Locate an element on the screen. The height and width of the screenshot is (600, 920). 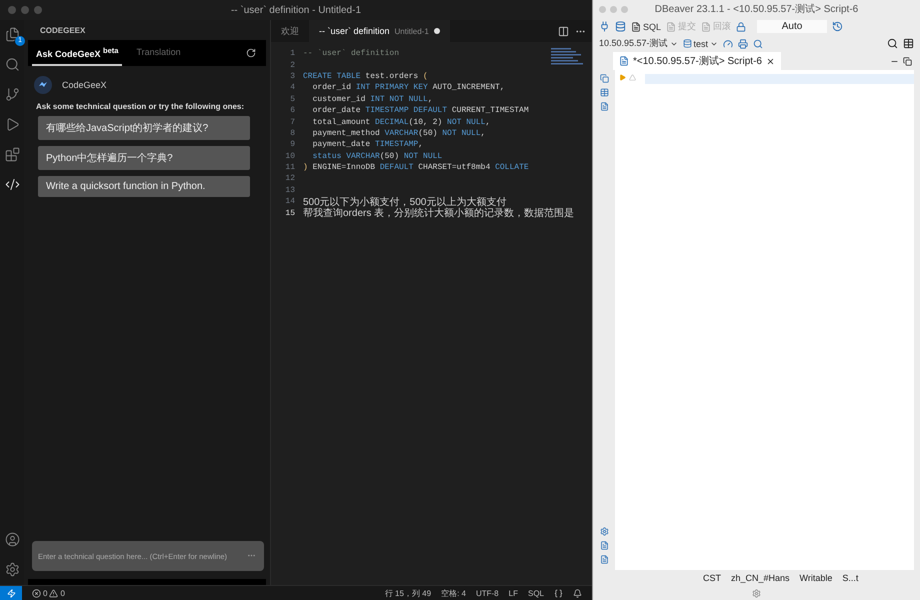
code-token: CREATE TABLE is located at coordinates (332, 76).